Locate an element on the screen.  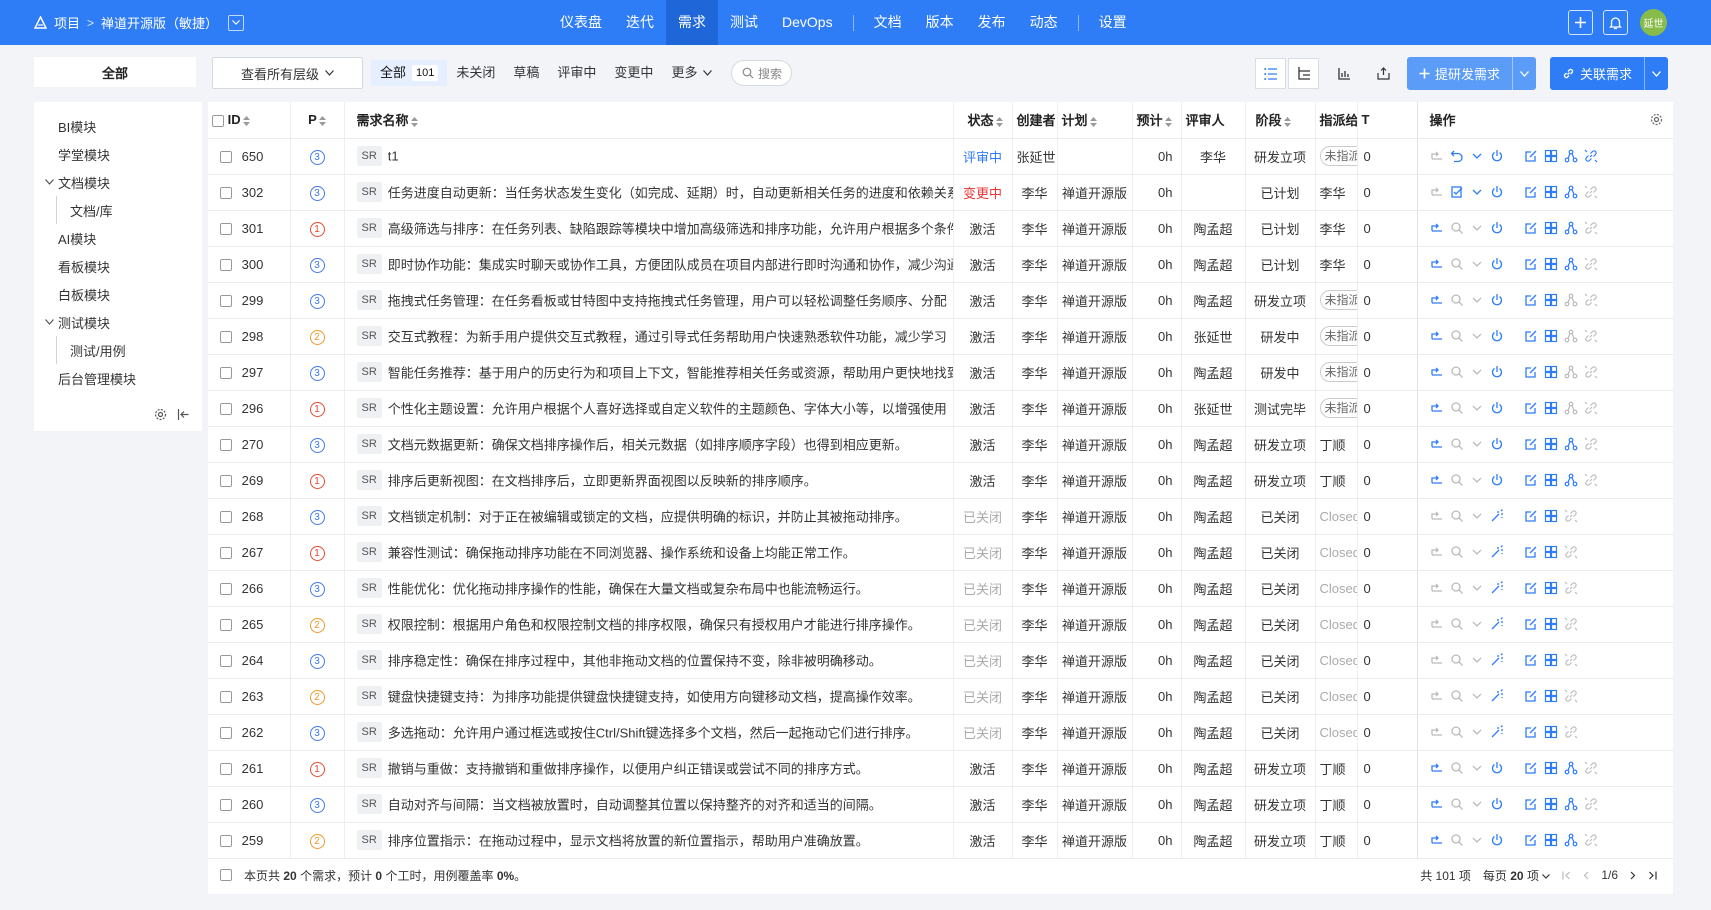
assigned-to: 丁顺 is located at coordinates (1333, 805).